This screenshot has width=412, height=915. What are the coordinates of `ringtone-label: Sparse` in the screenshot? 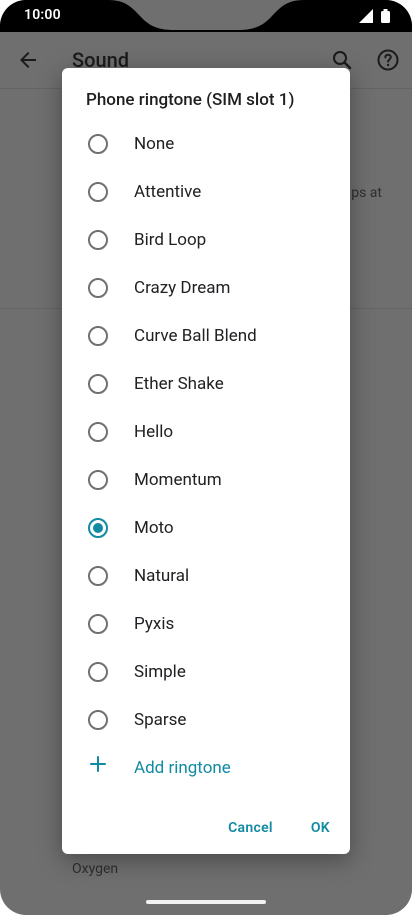 It's located at (160, 720).